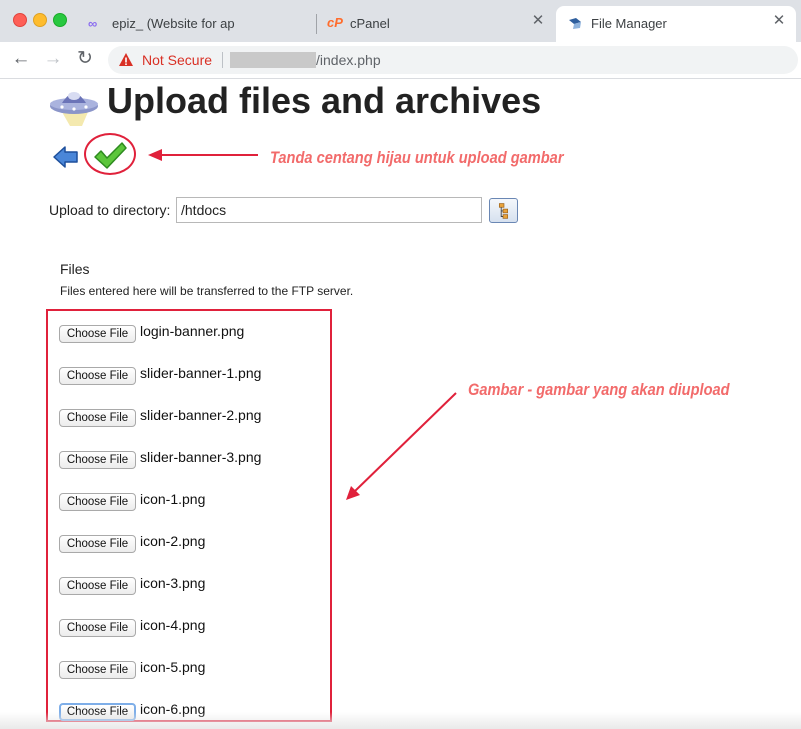 This screenshot has width=801, height=729. What do you see at coordinates (85, 60) in the screenshot?
I see `reload-icon: ↻` at bounding box center [85, 60].